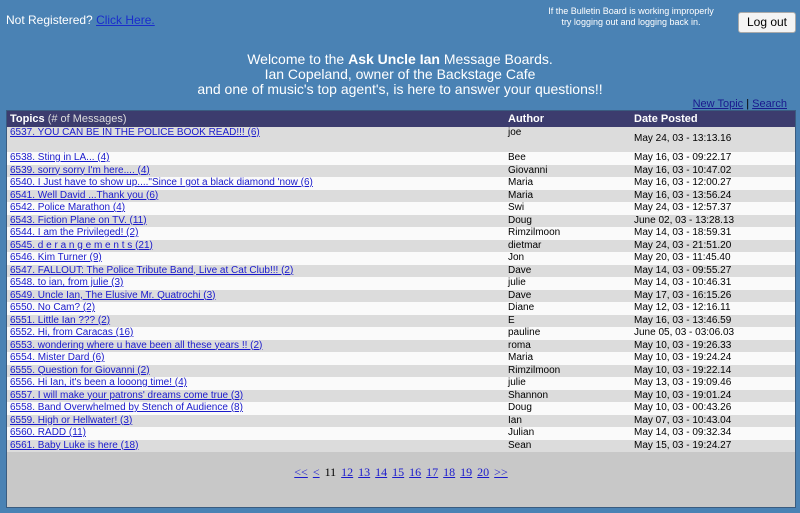  I want to click on first-page-link: <<, so click(301, 472).